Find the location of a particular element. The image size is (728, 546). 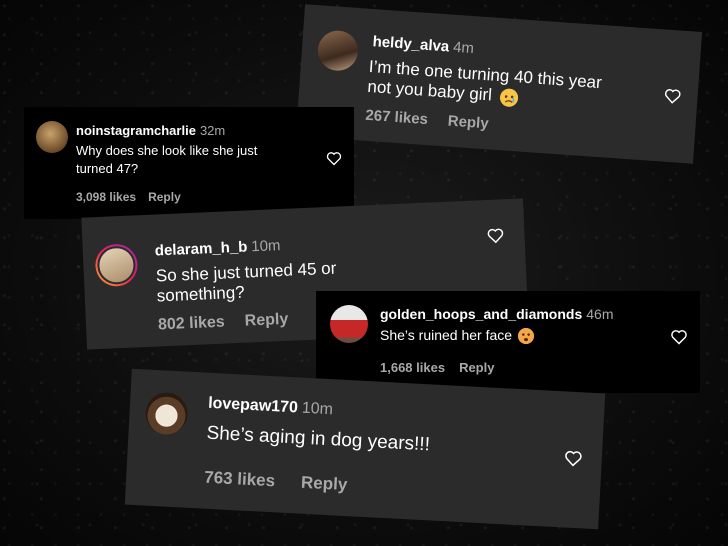

likes-count: 3,098 likes is located at coordinates (106, 197).